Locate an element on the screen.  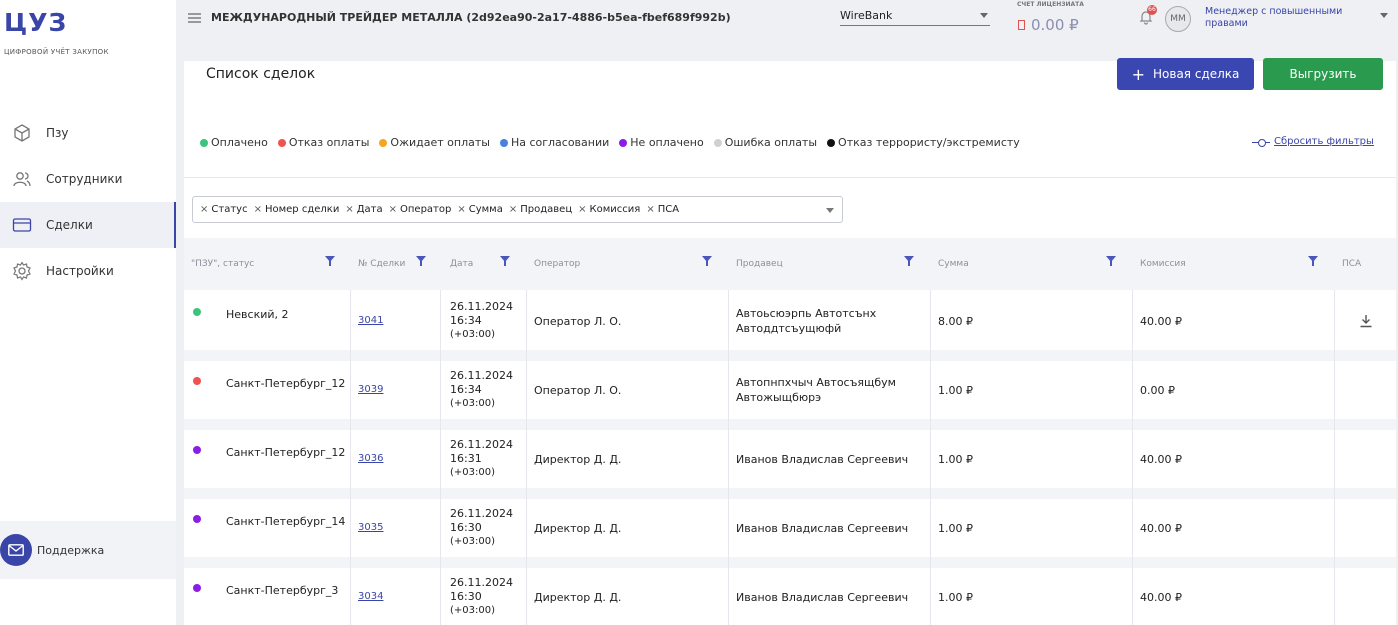
commission: 0.00 ₽ is located at coordinates (1157, 390).